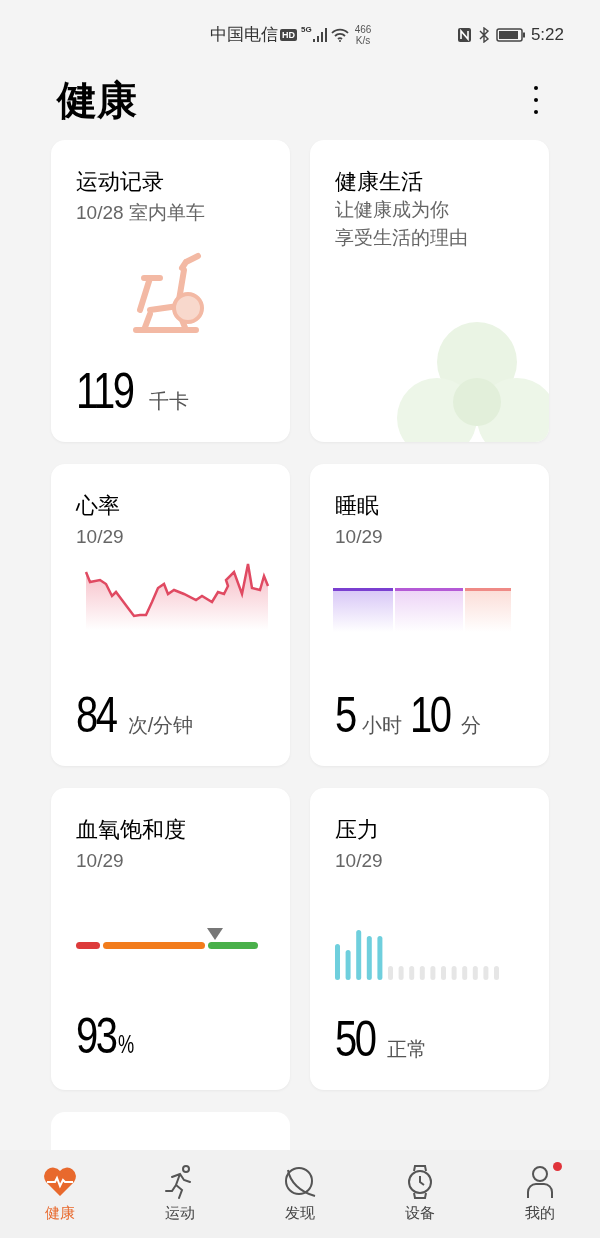 This screenshot has height=1238, width=600. Describe the element at coordinates (392, 210) in the screenshot. I see `card-description: 让健康成为你` at that location.